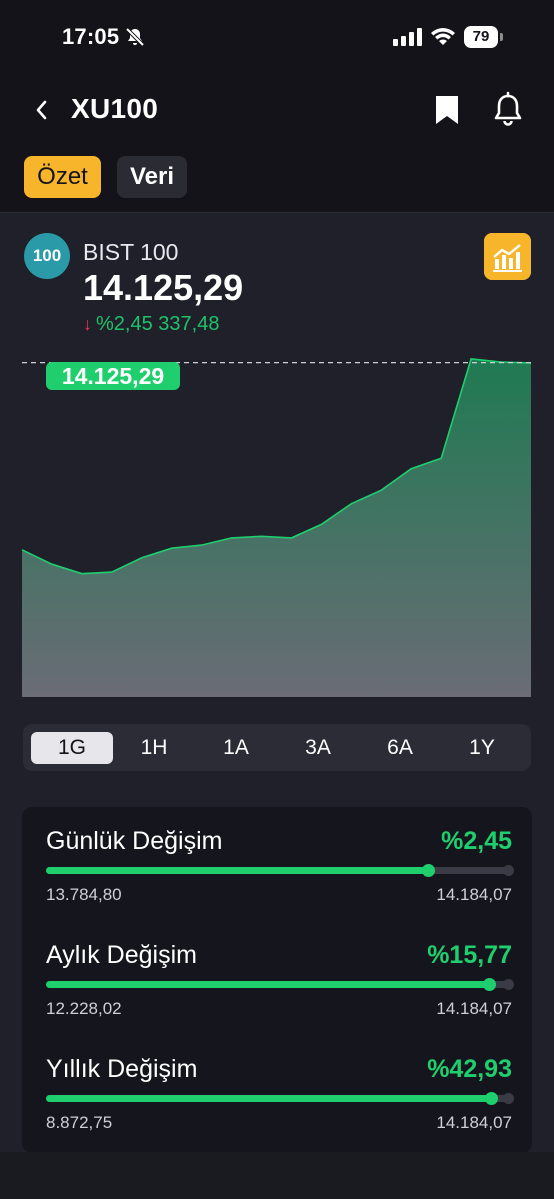  What do you see at coordinates (507, 256) in the screenshot?
I see `chart-type-icon` at bounding box center [507, 256].